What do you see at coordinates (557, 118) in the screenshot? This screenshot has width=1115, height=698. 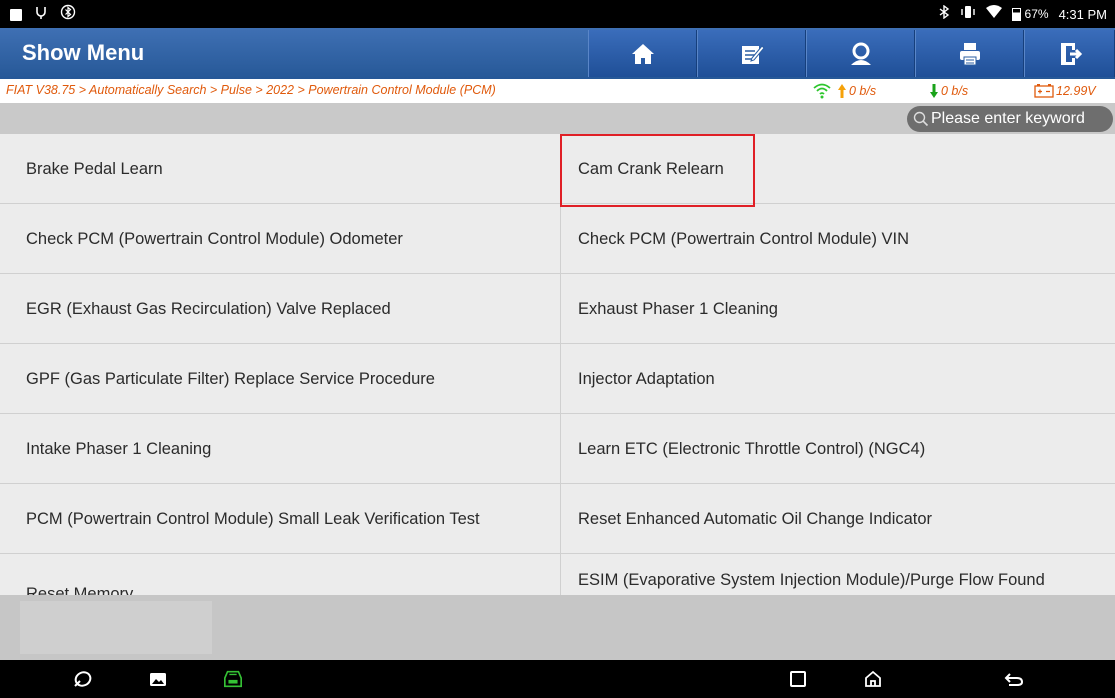 I see `search-bar` at bounding box center [557, 118].